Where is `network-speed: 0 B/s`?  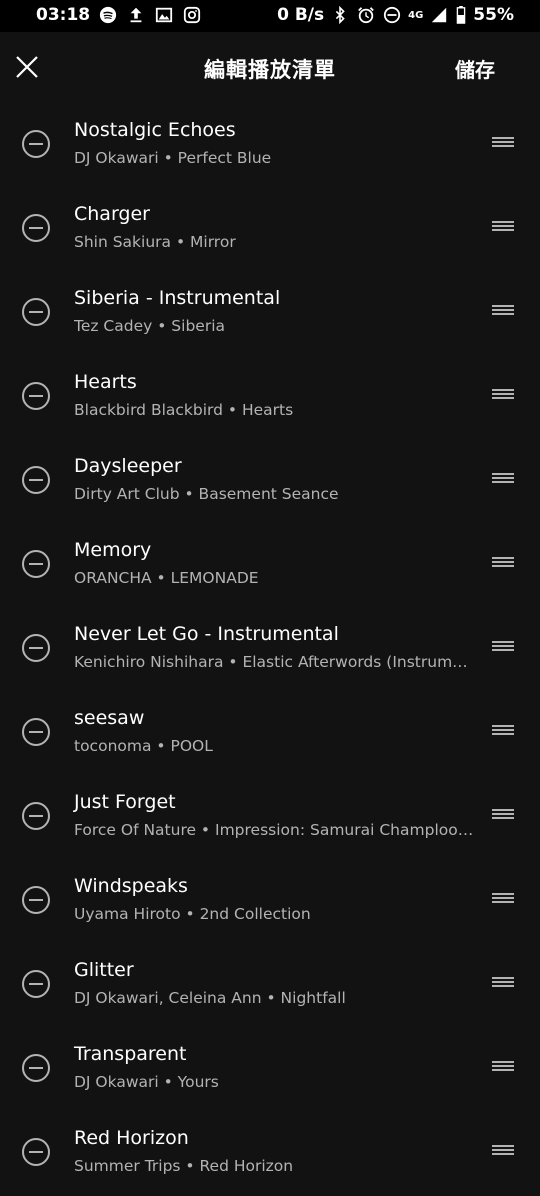
network-speed: 0 B/s is located at coordinates (301, 15).